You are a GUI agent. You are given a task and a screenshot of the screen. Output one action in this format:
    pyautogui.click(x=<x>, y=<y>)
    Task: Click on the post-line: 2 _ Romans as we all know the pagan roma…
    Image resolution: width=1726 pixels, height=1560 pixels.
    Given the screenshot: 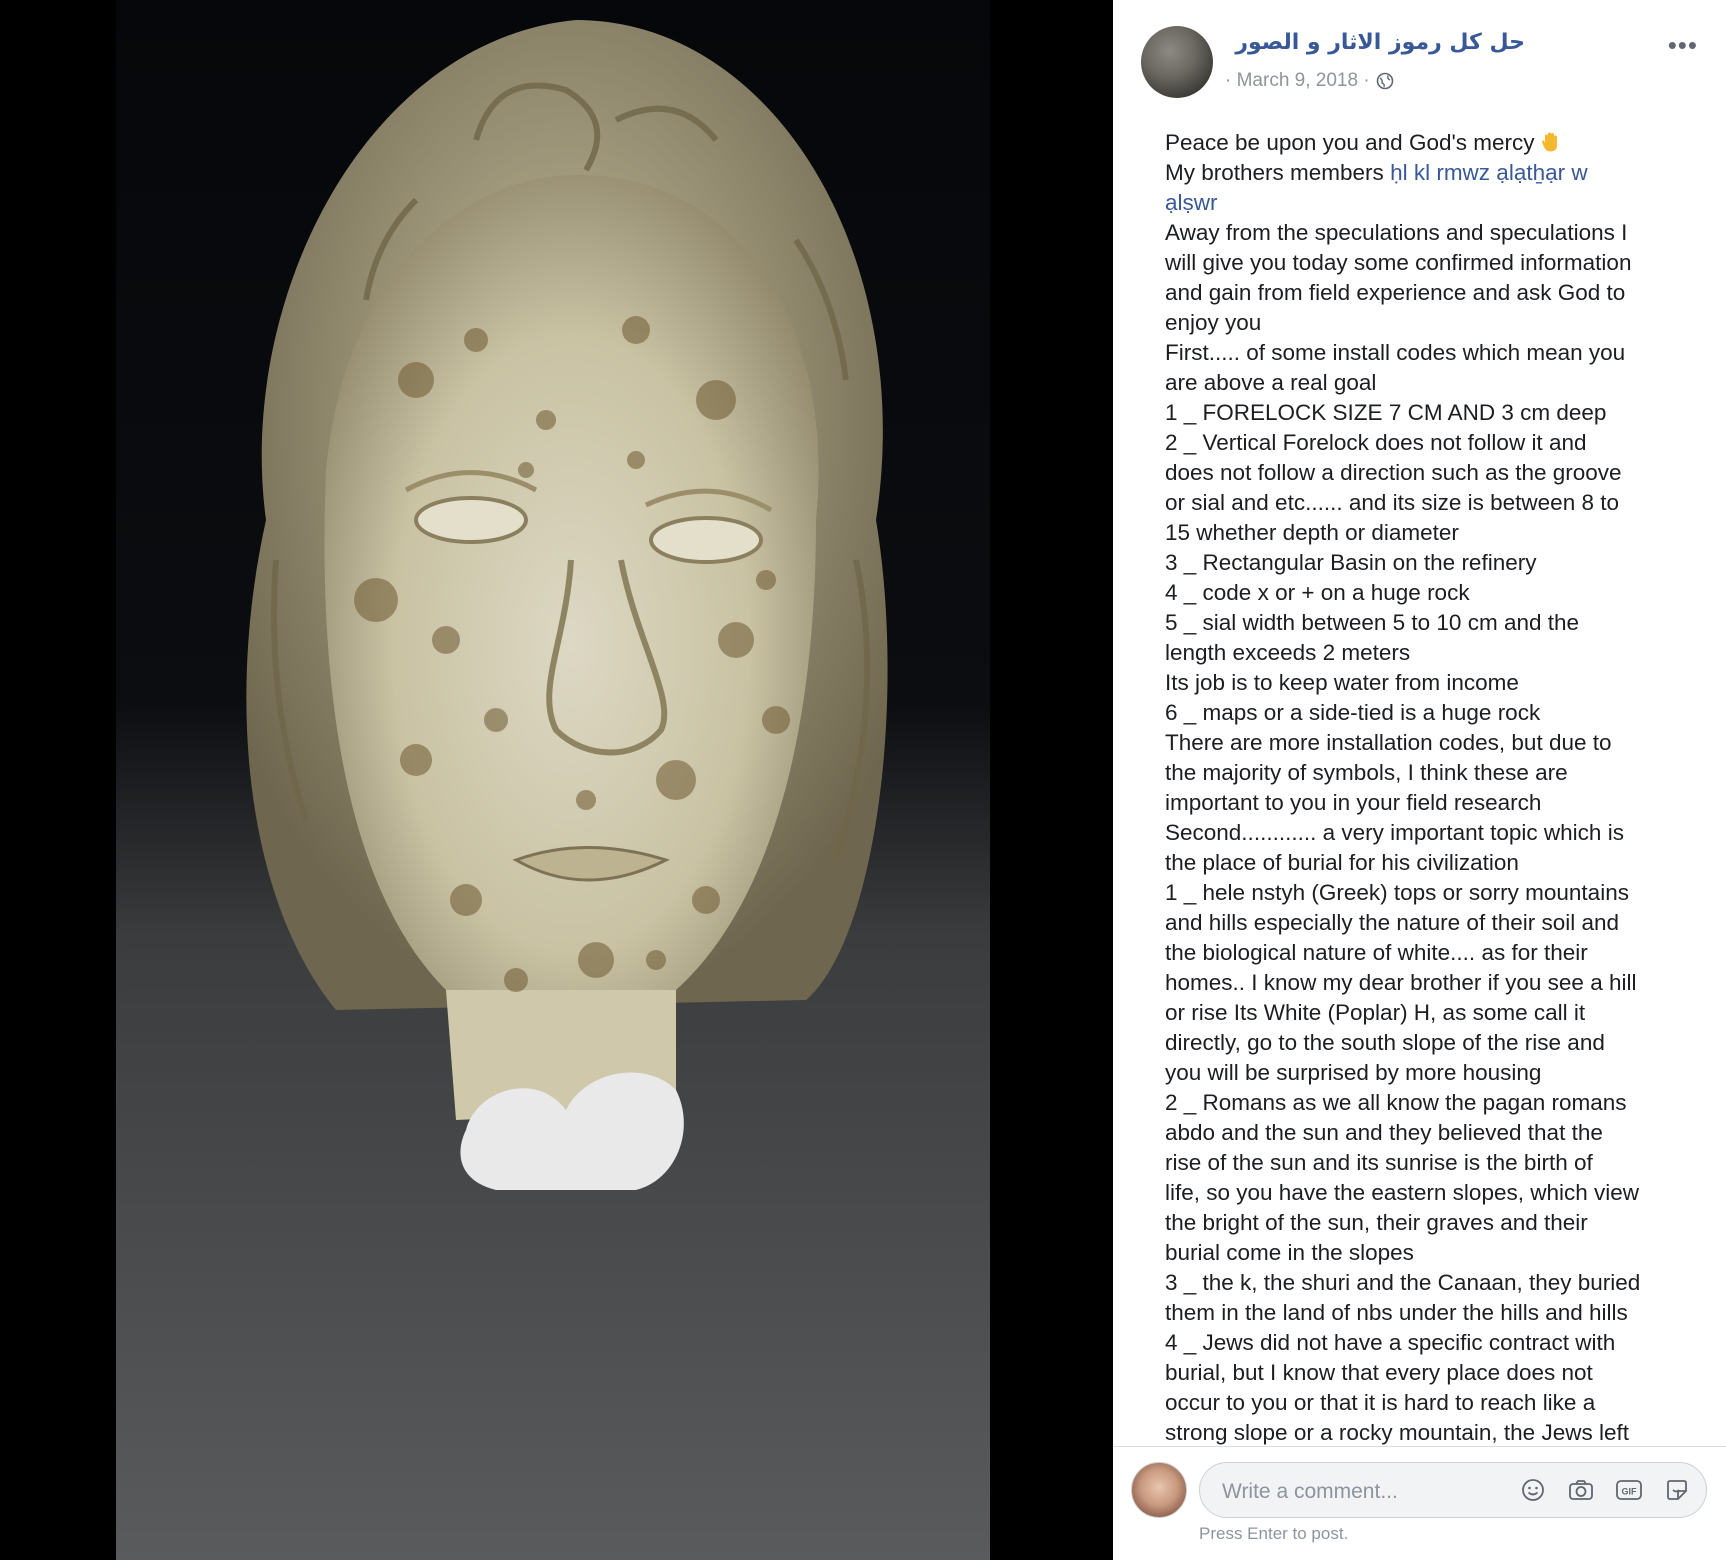 What is the action you would take?
    pyautogui.click(x=1396, y=1102)
    